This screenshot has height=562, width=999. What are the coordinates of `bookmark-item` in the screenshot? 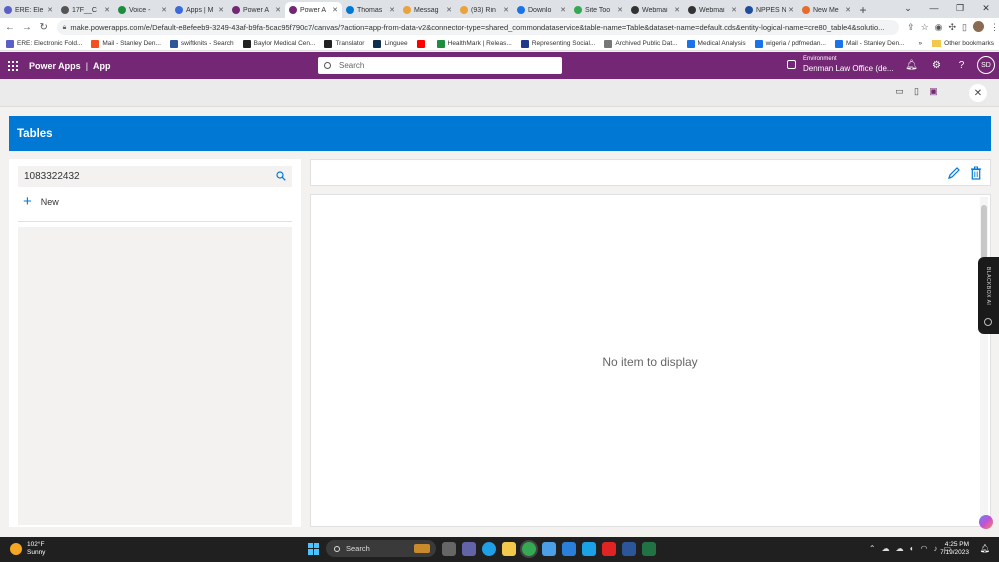 It's located at (422, 43).